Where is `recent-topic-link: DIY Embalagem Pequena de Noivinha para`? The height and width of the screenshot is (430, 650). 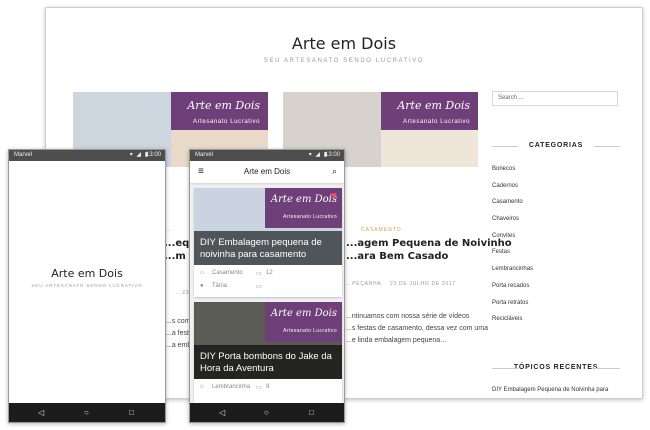 recent-topic-link: DIY Embalagem Pequena de Noivinha para is located at coordinates (550, 390).